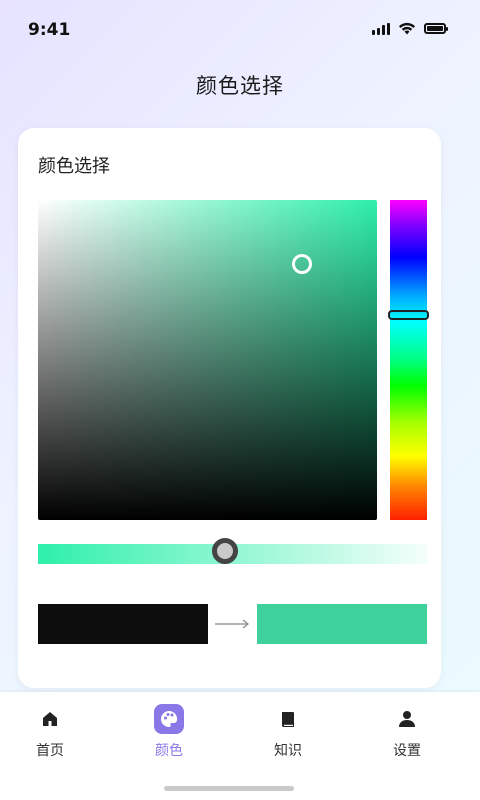 Image resolution: width=480 pixels, height=800 pixels. Describe the element at coordinates (342, 624) in the screenshot. I see `current-color-swatch` at that location.